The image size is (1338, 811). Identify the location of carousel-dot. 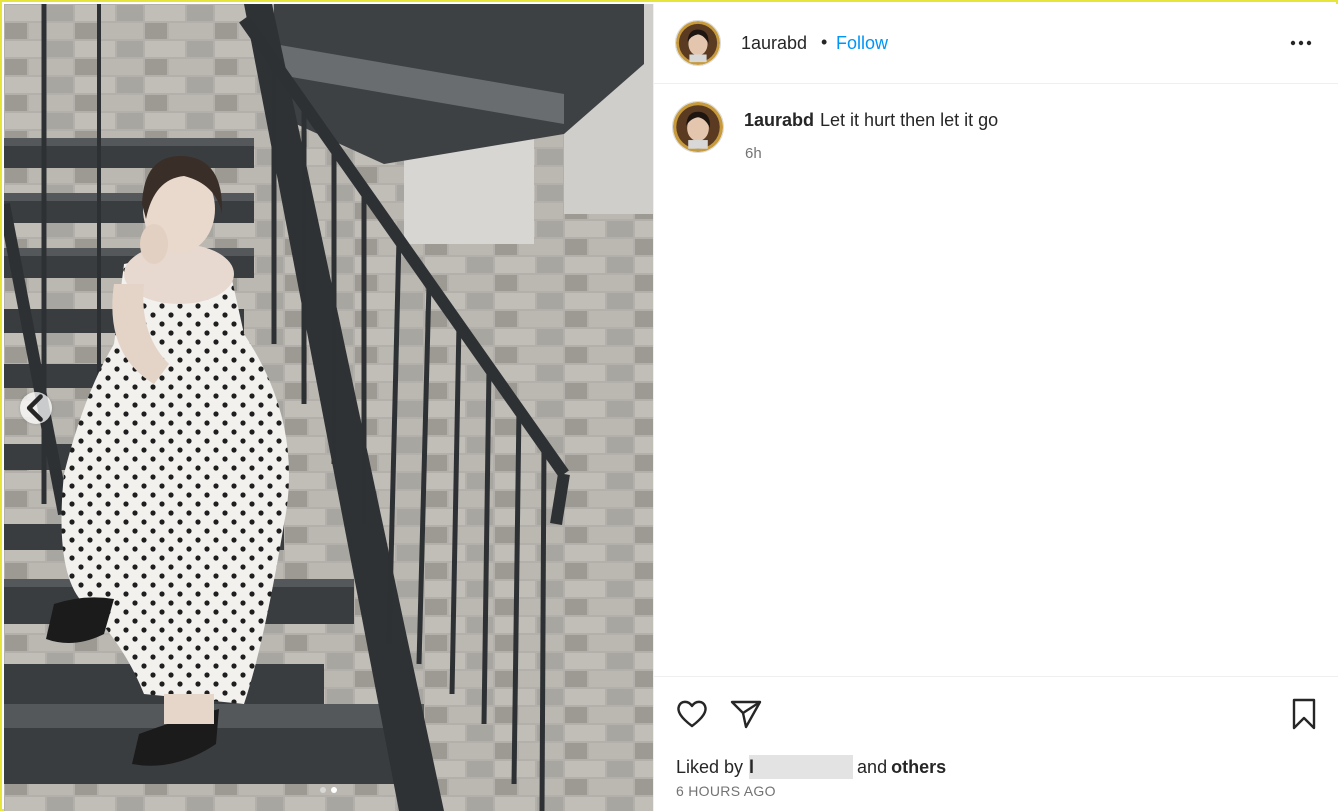
(323, 790).